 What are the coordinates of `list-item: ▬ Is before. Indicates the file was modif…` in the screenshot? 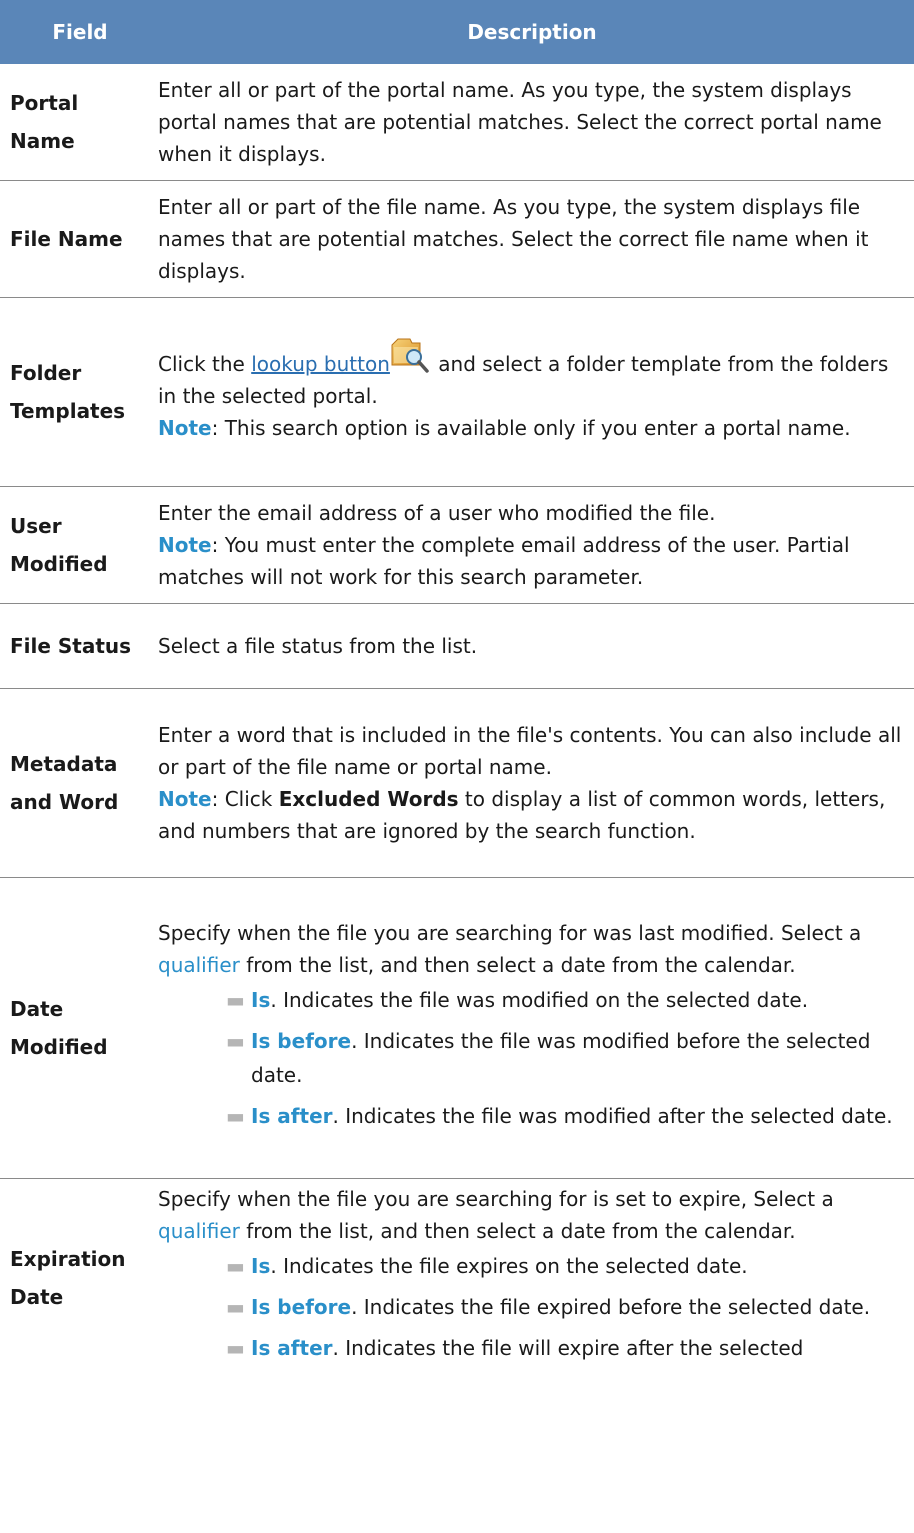 It's located at (565, 1058).